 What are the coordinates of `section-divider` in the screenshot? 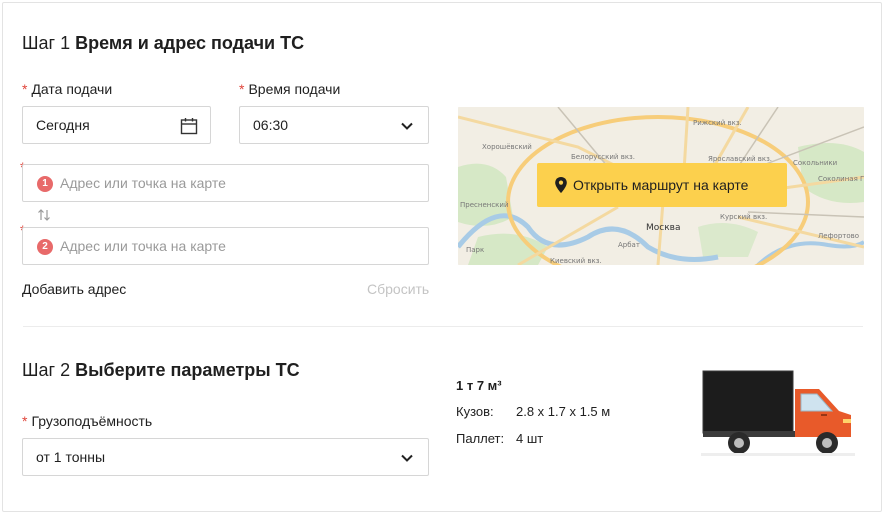 It's located at (443, 326).